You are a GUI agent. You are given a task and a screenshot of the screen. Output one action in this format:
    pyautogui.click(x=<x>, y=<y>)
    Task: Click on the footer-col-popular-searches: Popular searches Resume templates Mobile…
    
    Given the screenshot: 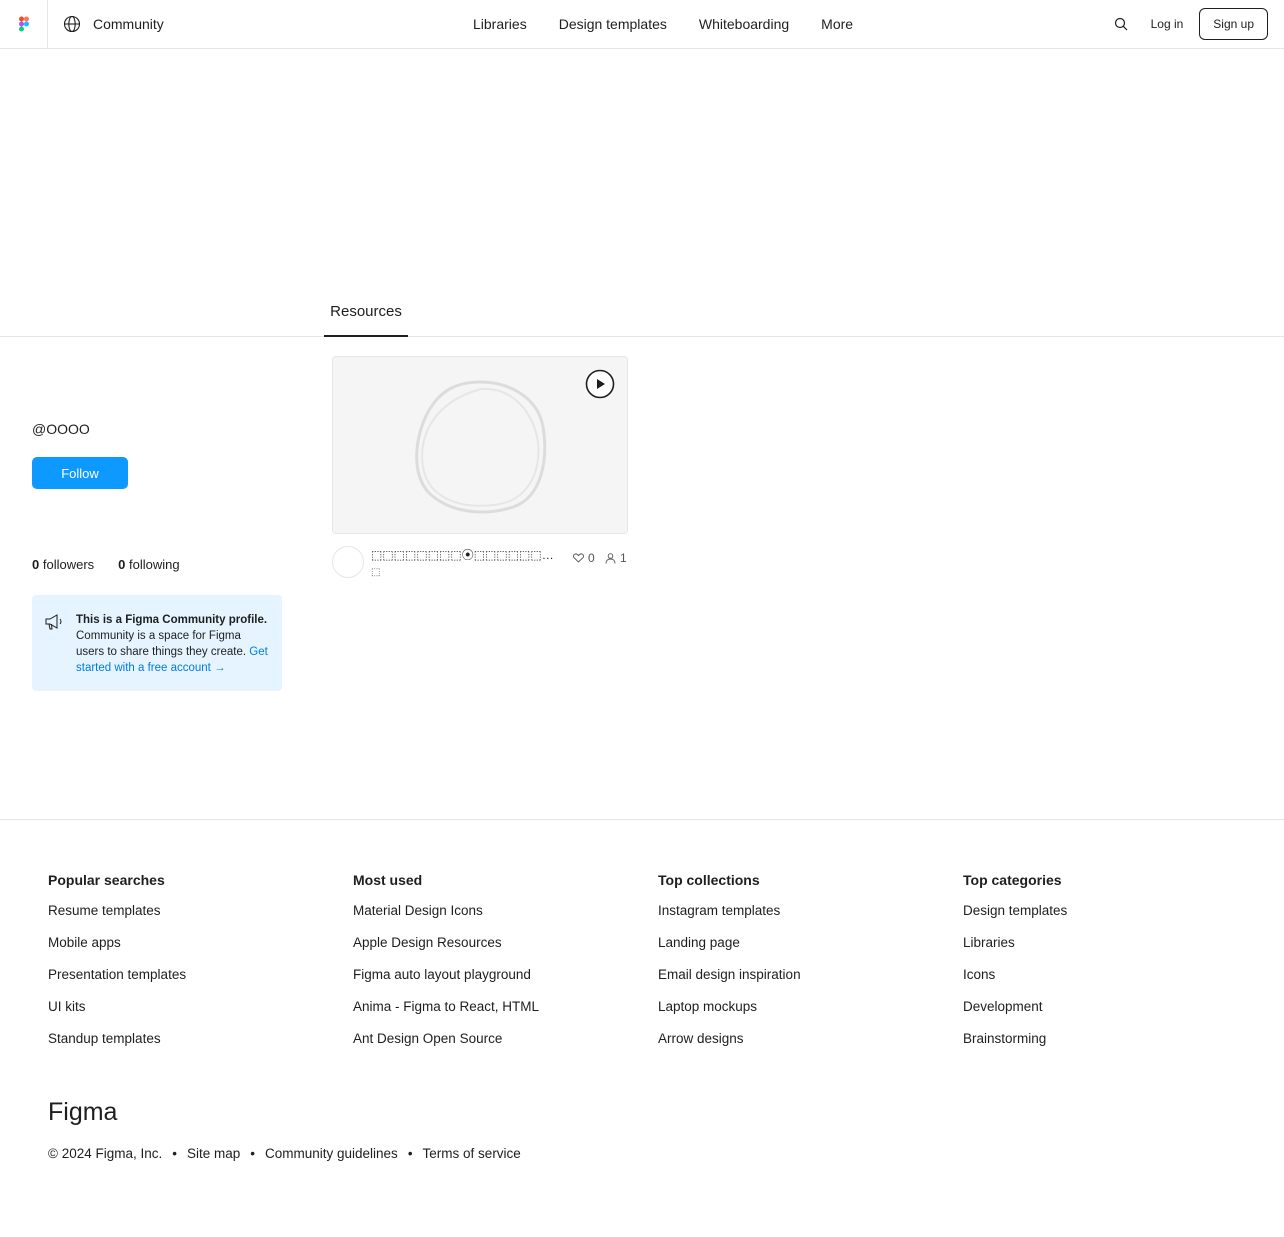 What is the action you would take?
    pyautogui.click(x=117, y=968)
    